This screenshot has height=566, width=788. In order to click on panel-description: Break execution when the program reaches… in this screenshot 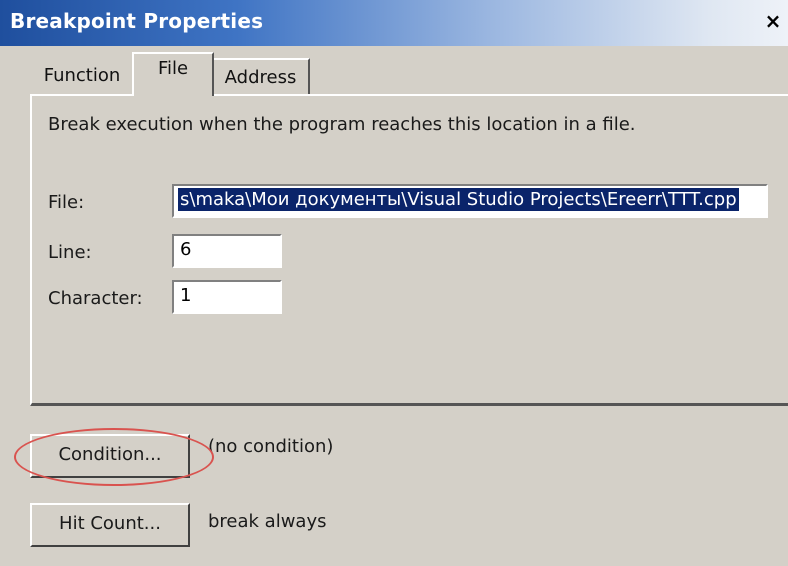, I will do `click(342, 124)`.